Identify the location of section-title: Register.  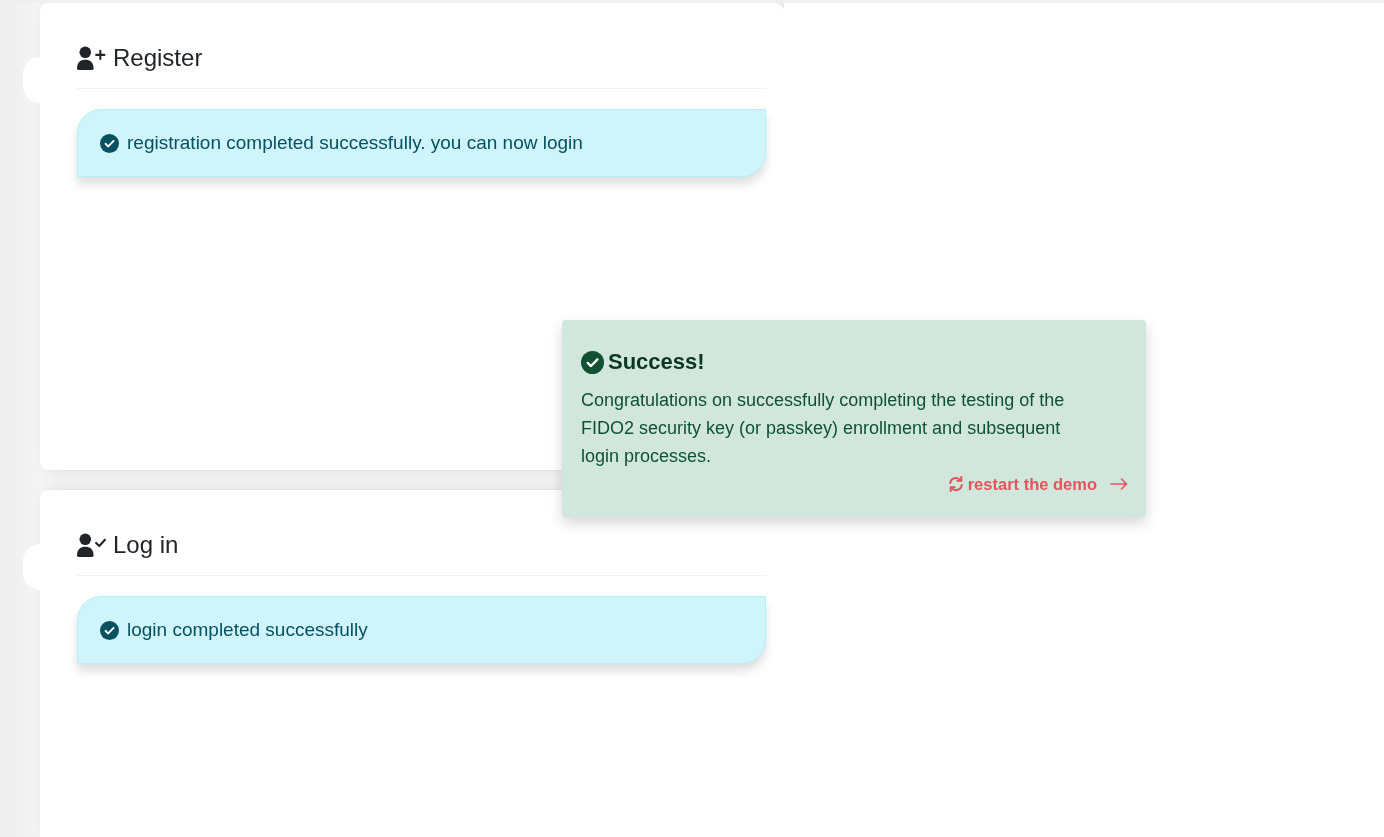
(158, 58).